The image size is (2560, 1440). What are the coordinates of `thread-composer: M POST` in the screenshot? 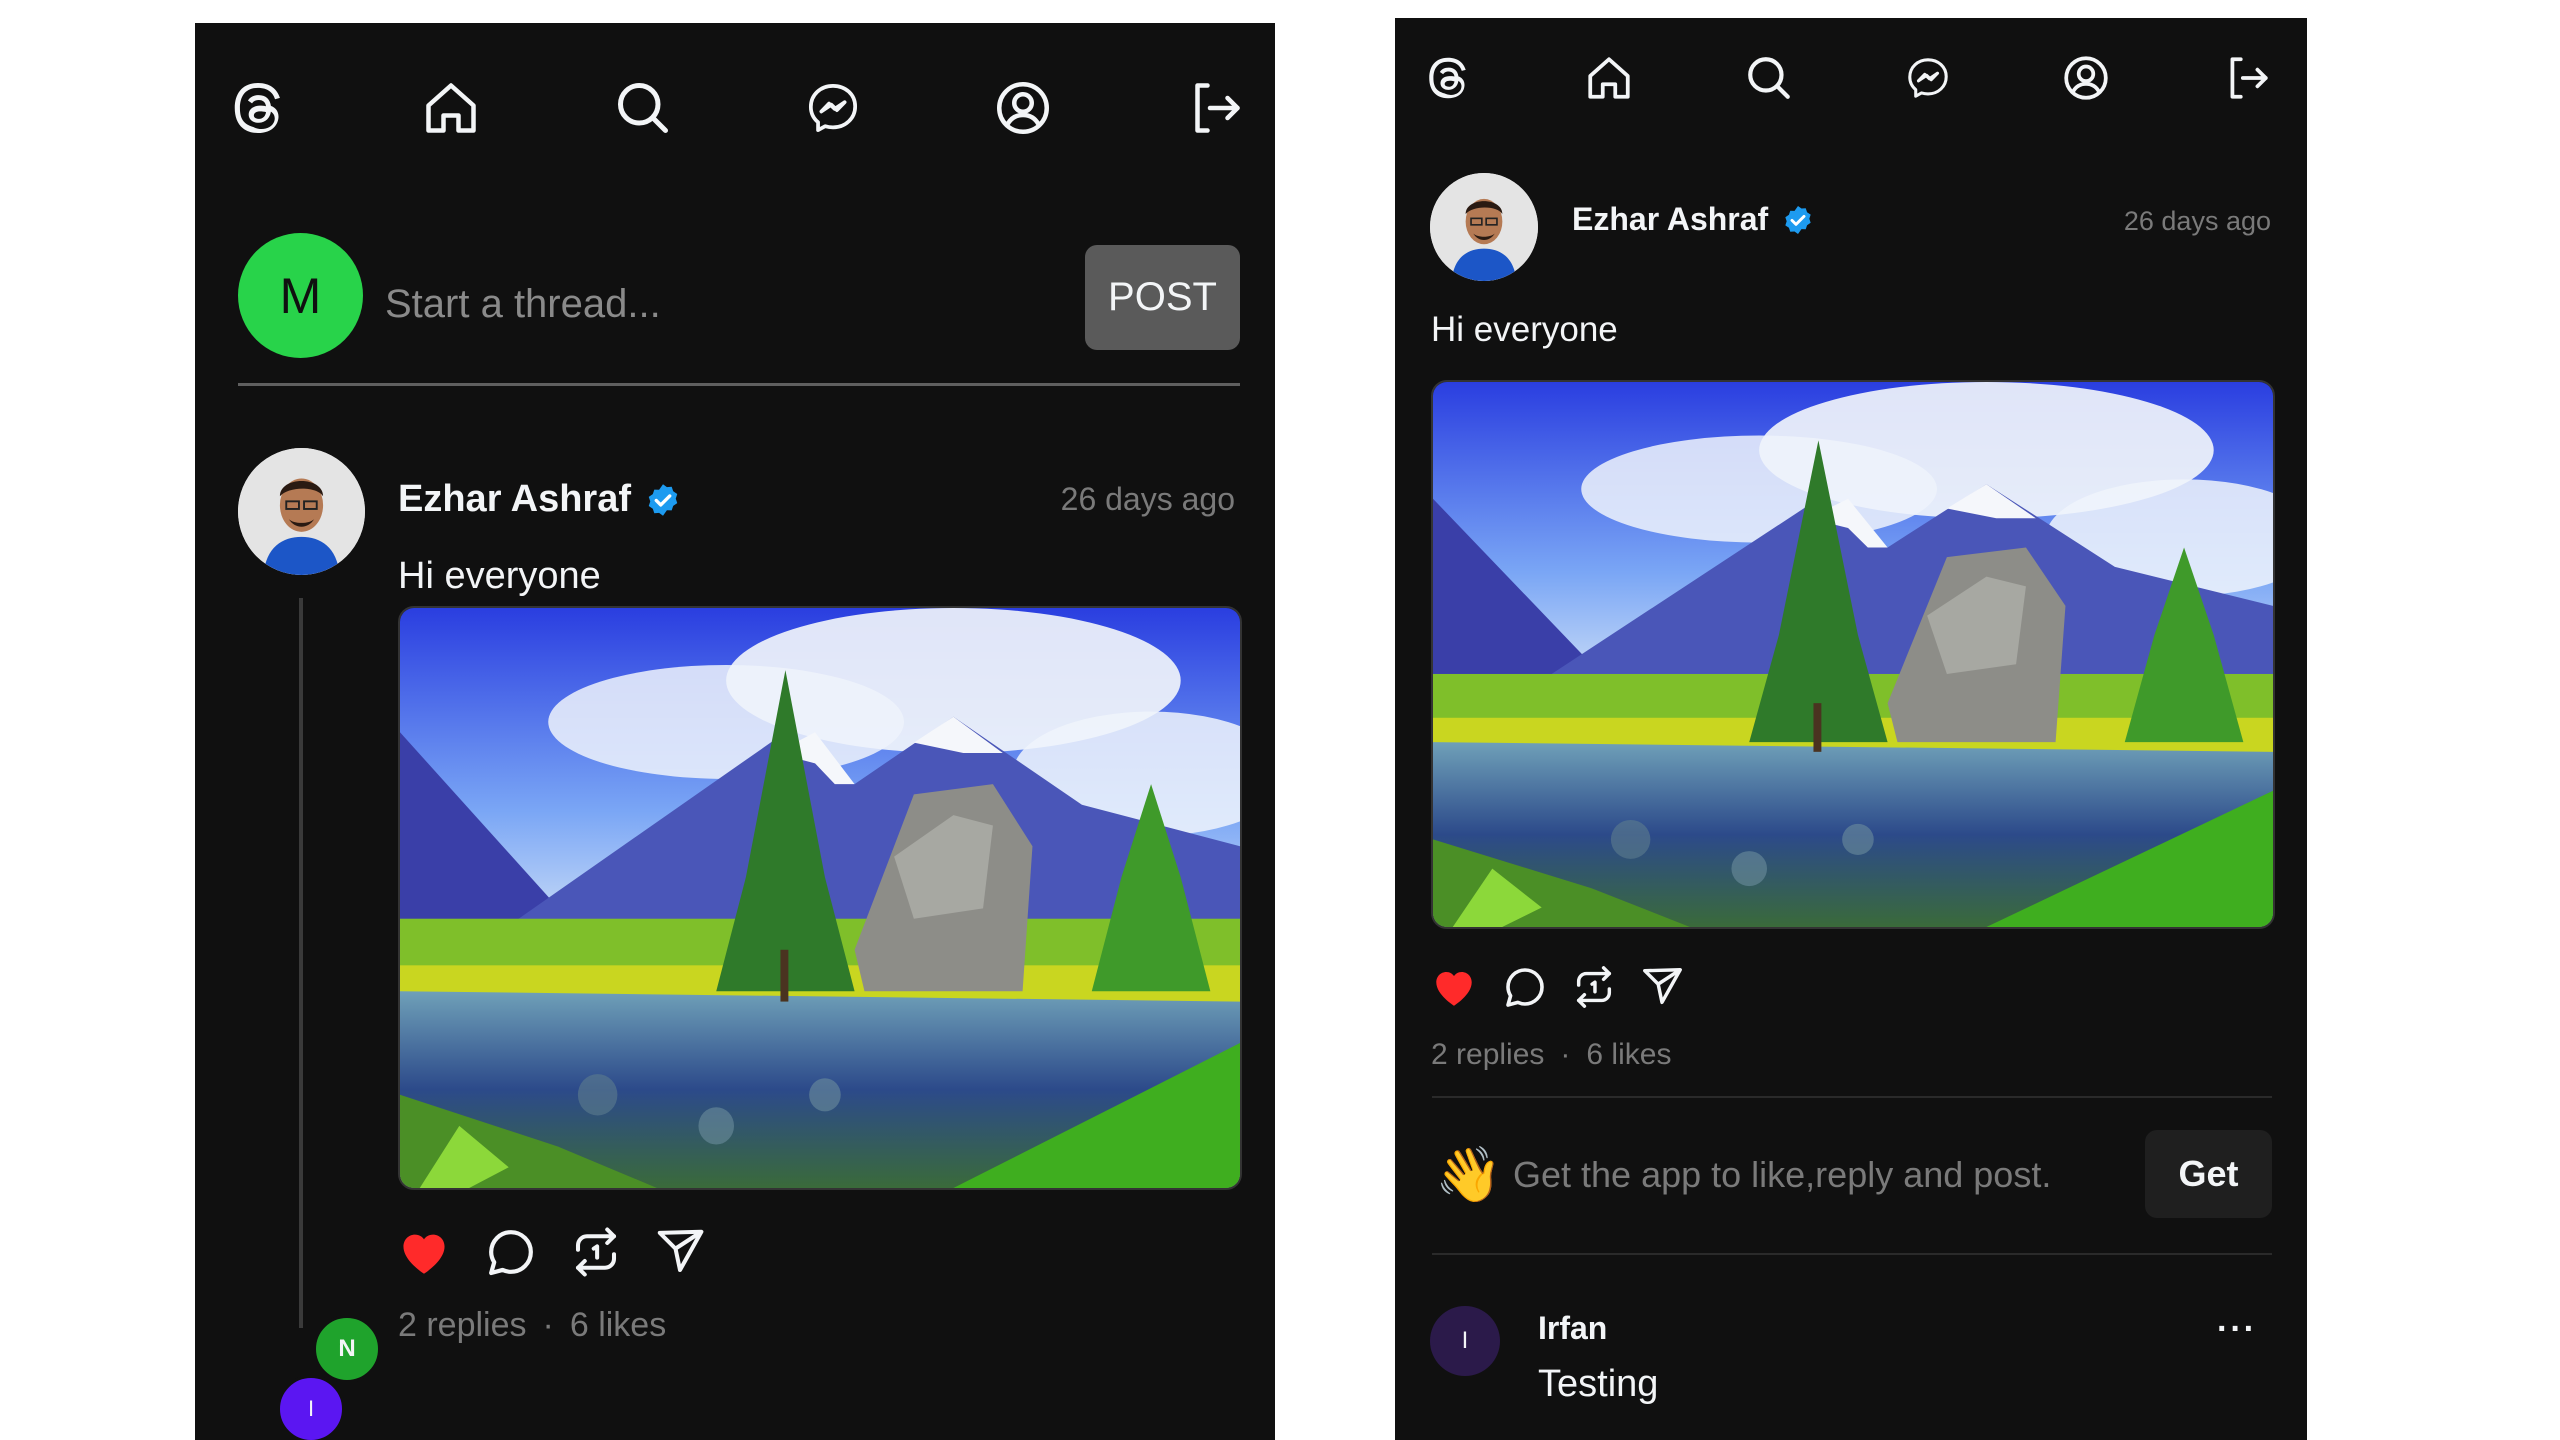 It's located at (739, 299).